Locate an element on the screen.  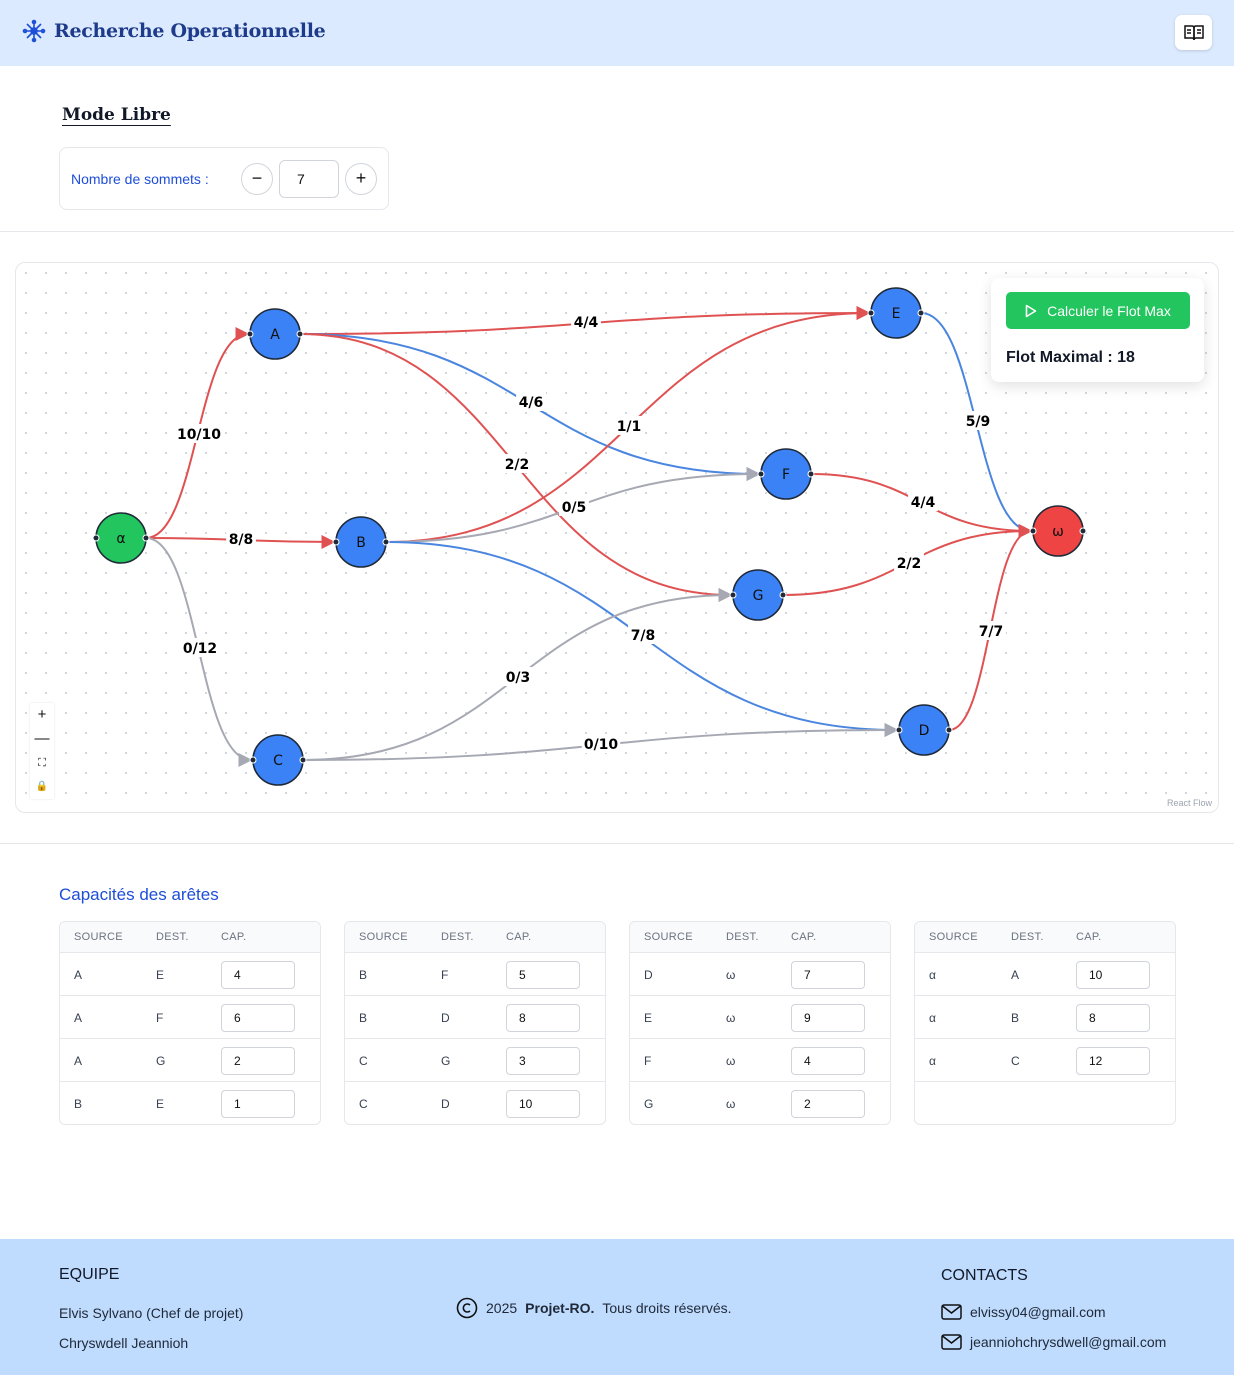
table-row: αC is located at coordinates (1045, 1060).